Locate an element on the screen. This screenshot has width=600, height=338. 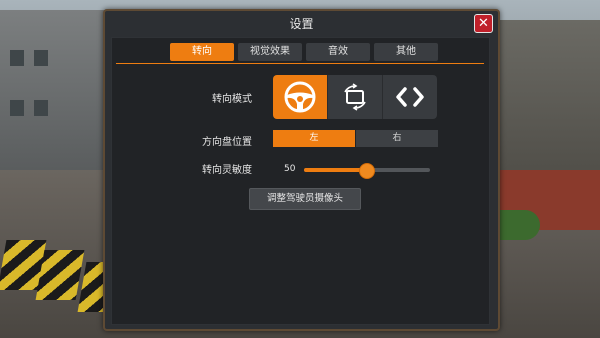
dialog-title: 设置 is located at coordinates (301, 24).